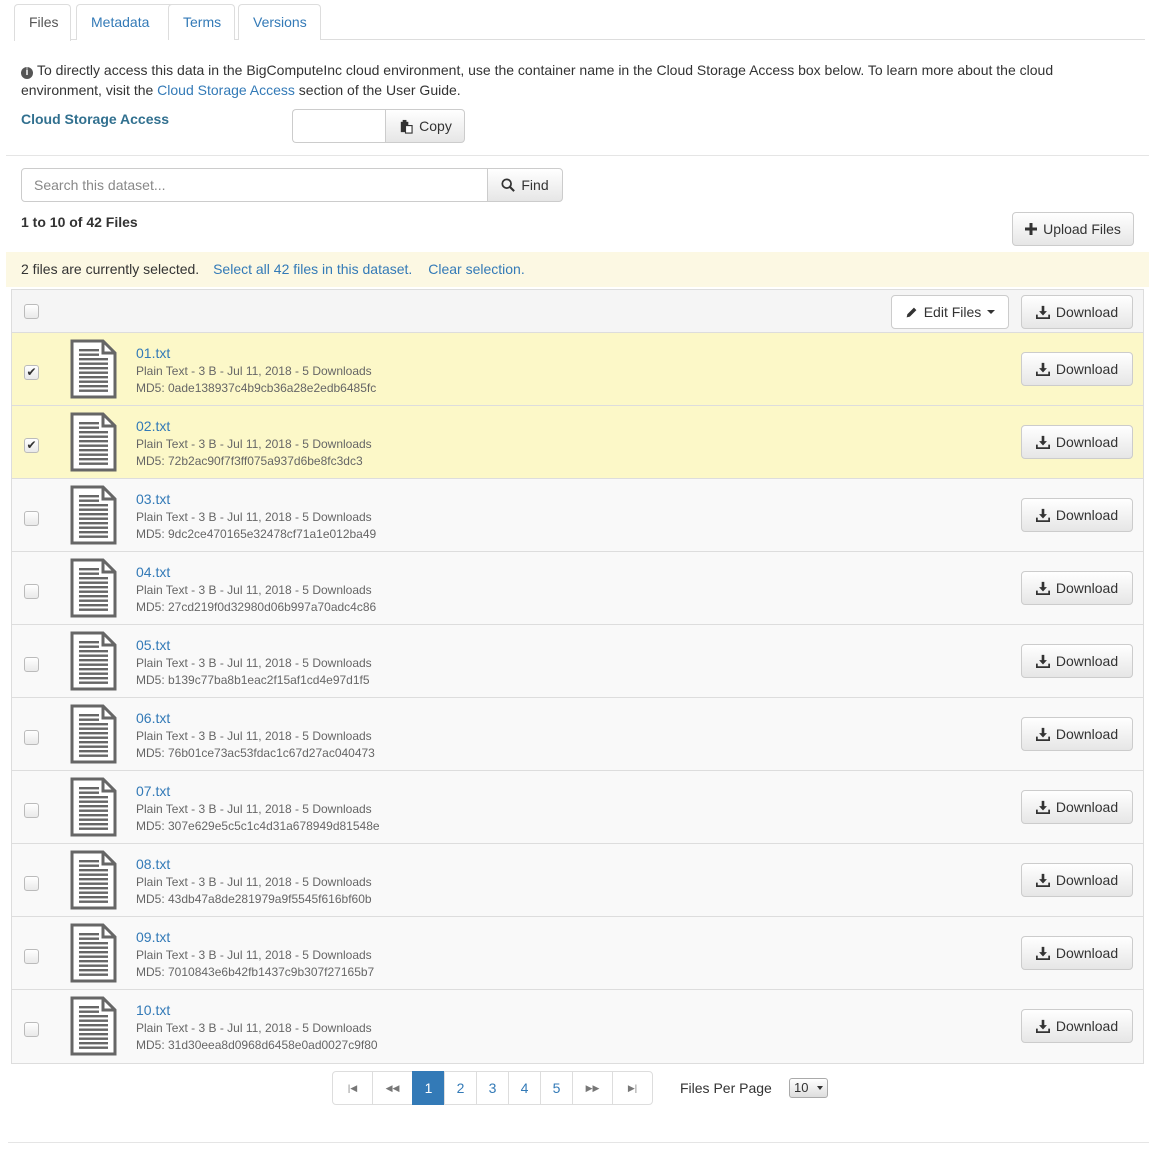  What do you see at coordinates (249, 461) in the screenshot?
I see `file-md5: MD5: 72b2ac90f7f3ff075a937d6be8fc3dc3` at bounding box center [249, 461].